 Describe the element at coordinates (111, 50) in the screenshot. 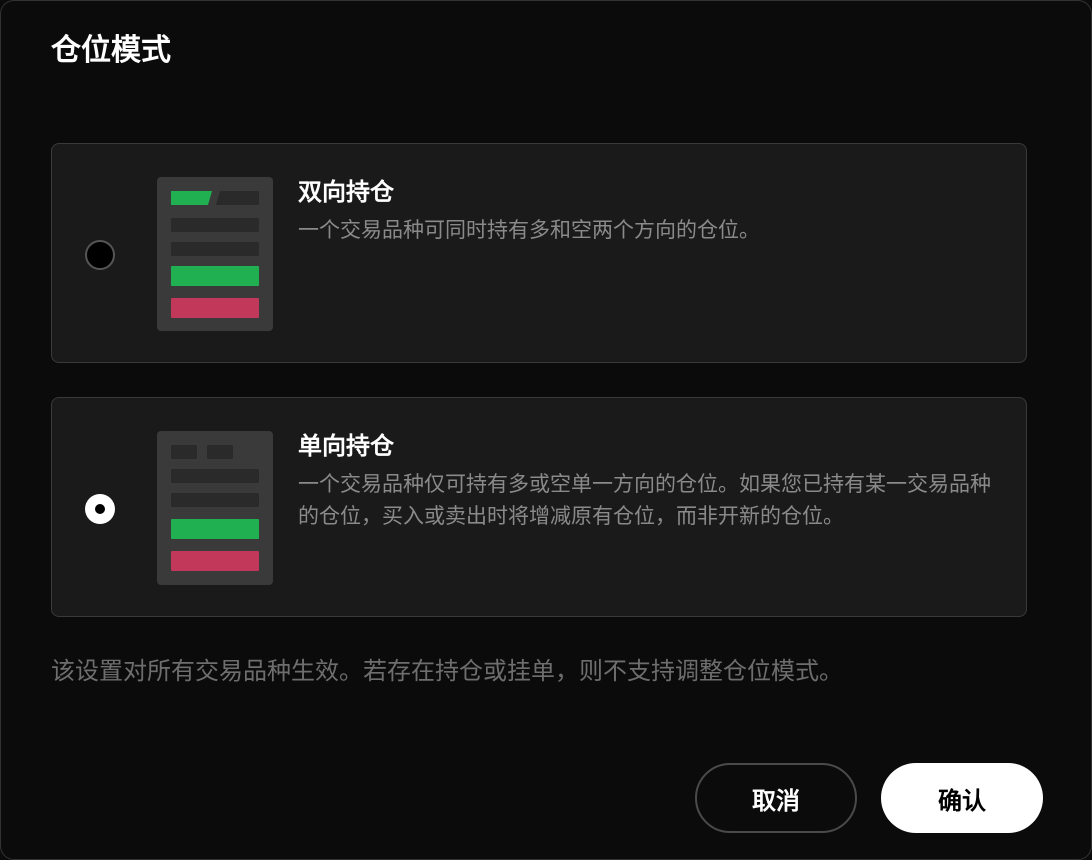

I see `dialog-title: 仓位模式` at that location.